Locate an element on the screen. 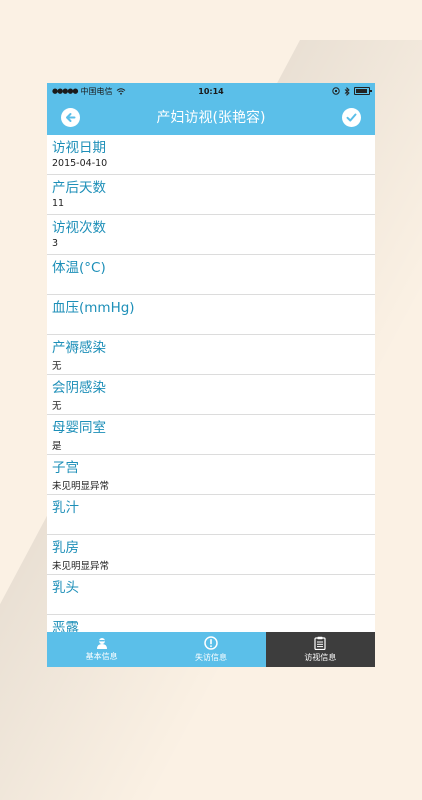 The height and width of the screenshot is (800, 422). tab-label: 基本信息 is located at coordinates (101, 656).